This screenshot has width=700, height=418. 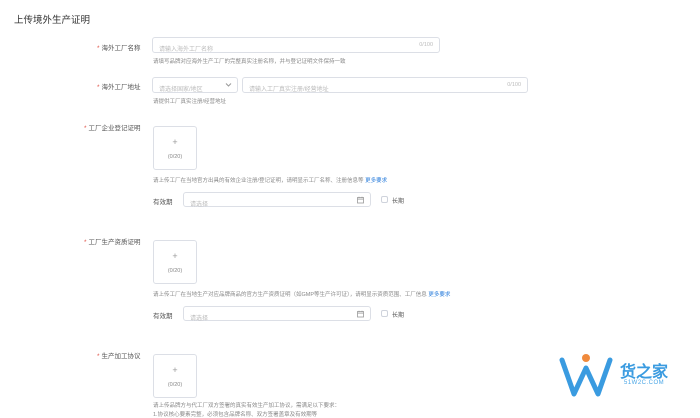 What do you see at coordinates (514, 85) in the screenshot?
I see `factory-address-counter: 0/100` at bounding box center [514, 85].